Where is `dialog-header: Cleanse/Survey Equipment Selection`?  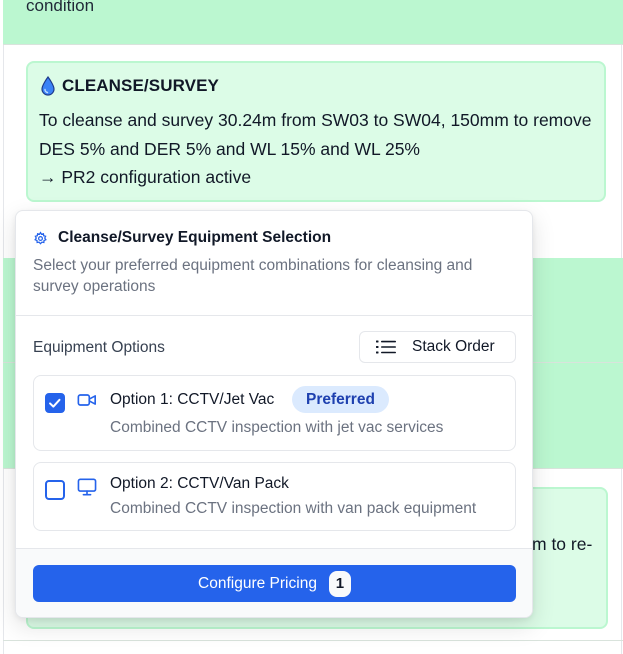 dialog-header: Cleanse/Survey Equipment Selection is located at coordinates (182, 238).